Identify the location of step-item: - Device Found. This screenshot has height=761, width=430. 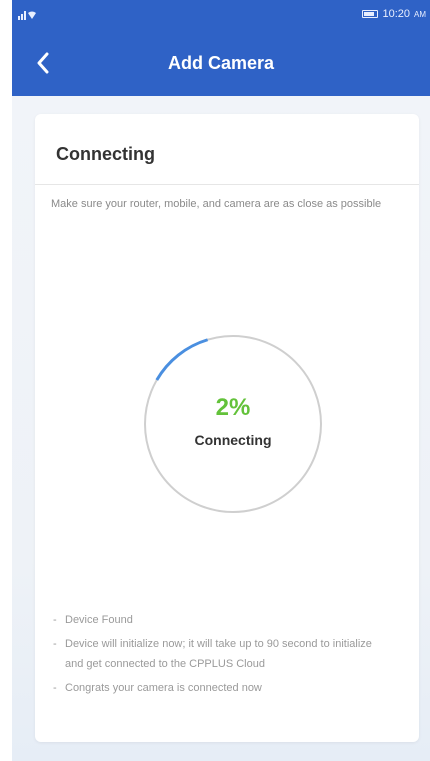
(216, 620).